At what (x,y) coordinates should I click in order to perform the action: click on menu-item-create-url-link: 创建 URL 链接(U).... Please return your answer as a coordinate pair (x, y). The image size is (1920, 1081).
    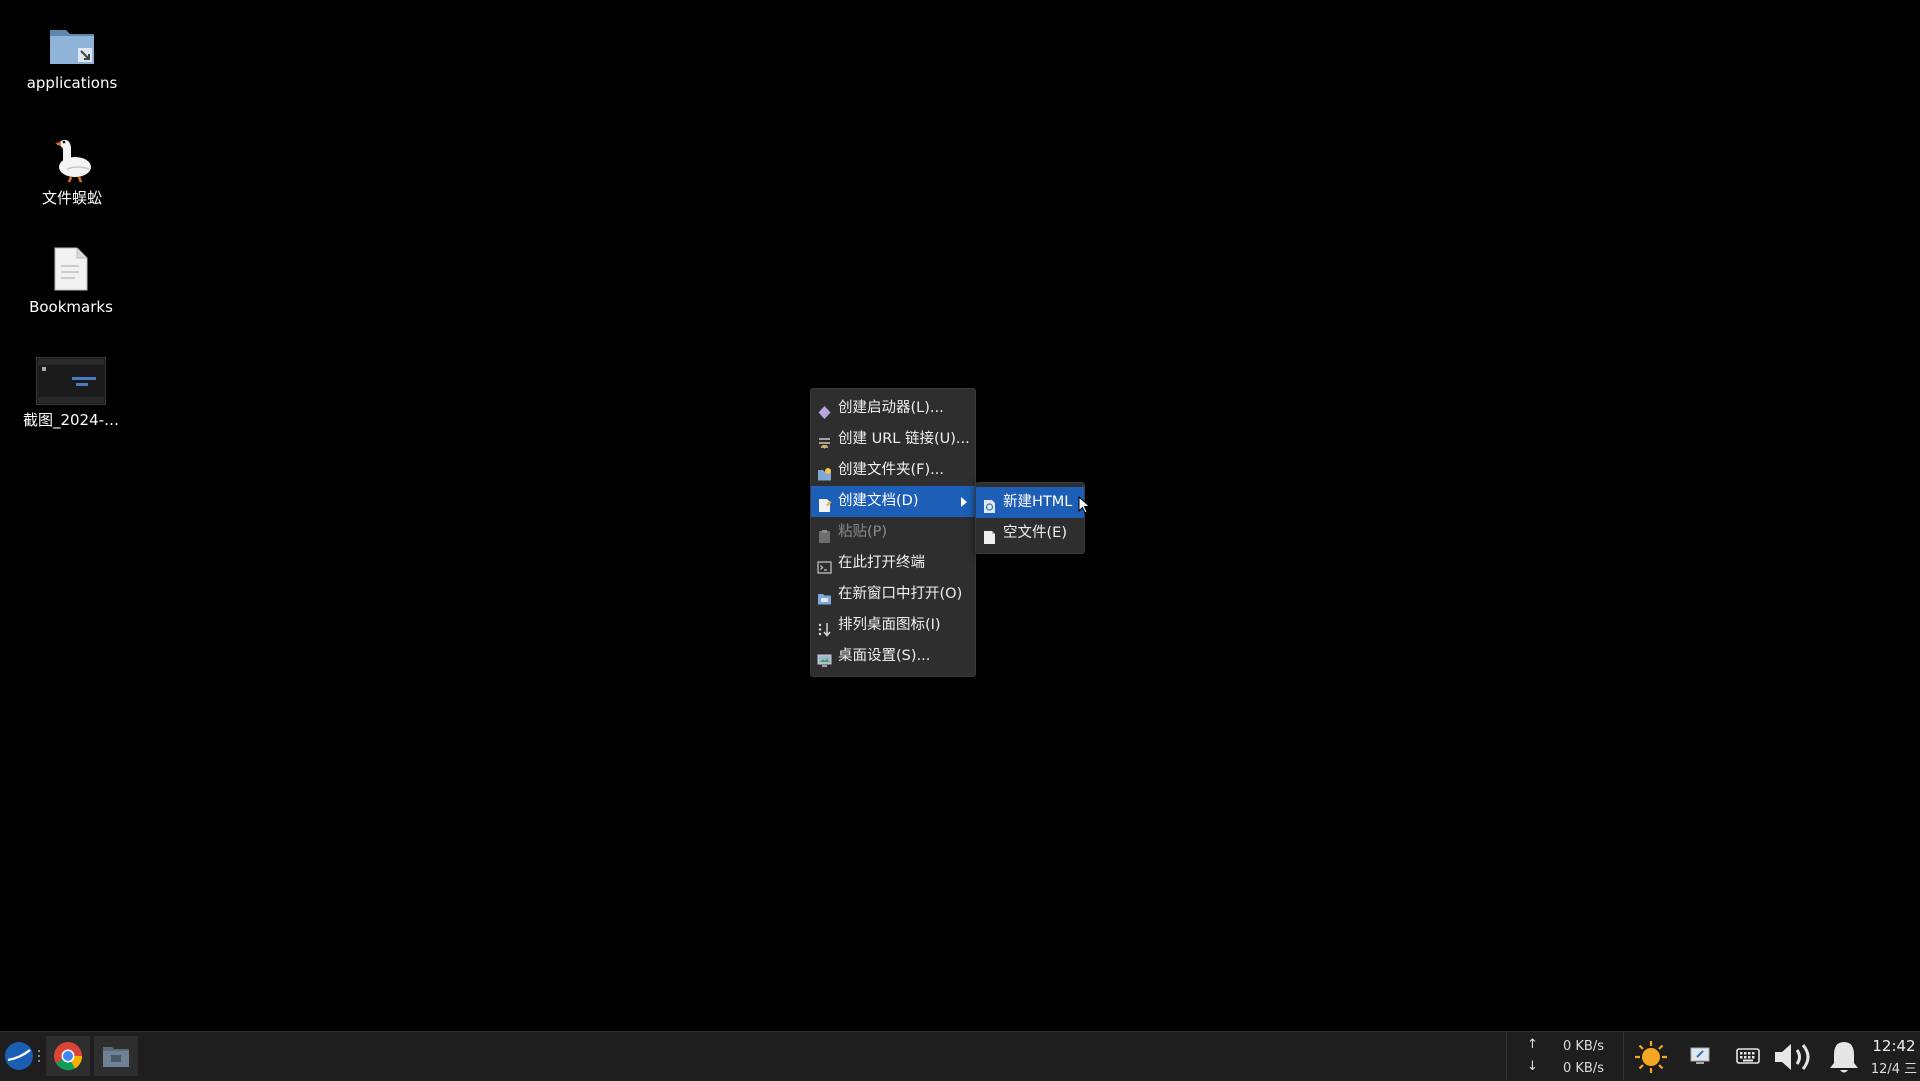
    Looking at the image, I should click on (893, 439).